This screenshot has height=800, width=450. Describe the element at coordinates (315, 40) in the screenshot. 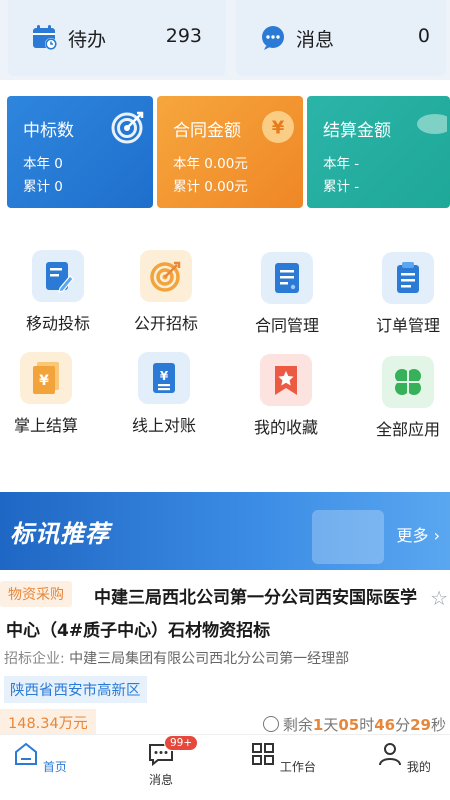

I see `messages-label: 消息` at that location.